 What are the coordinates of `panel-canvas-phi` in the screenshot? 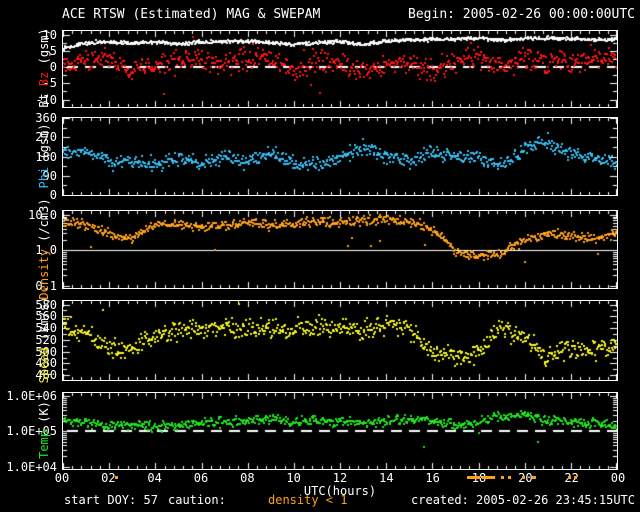 It's located at (340, 156).